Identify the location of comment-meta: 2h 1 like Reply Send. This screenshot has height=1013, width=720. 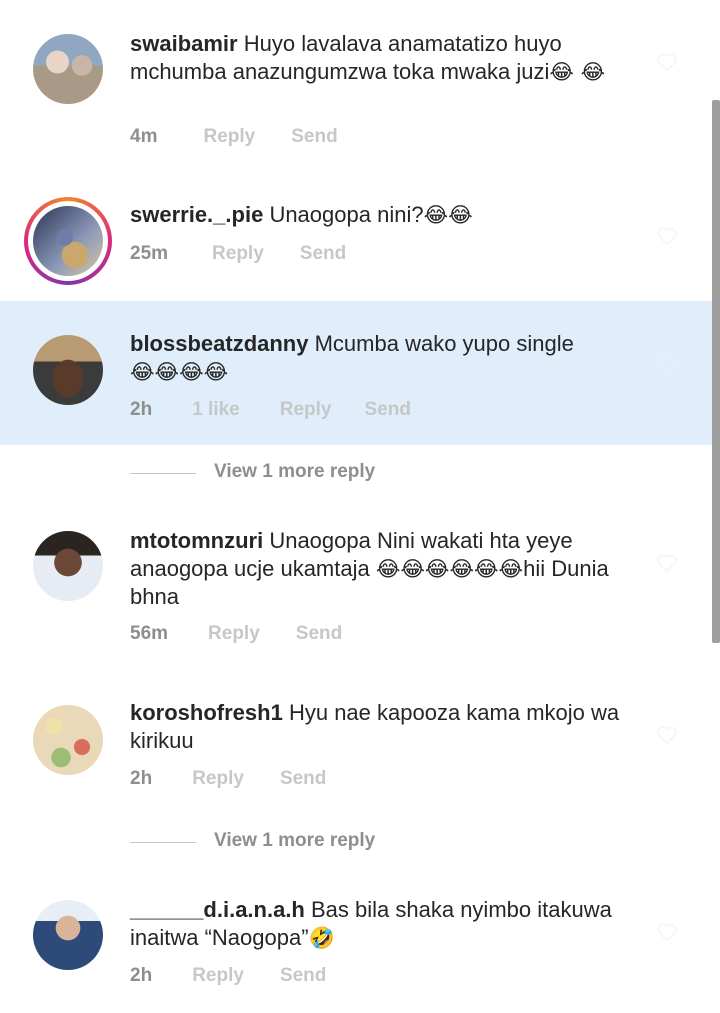
(270, 410).